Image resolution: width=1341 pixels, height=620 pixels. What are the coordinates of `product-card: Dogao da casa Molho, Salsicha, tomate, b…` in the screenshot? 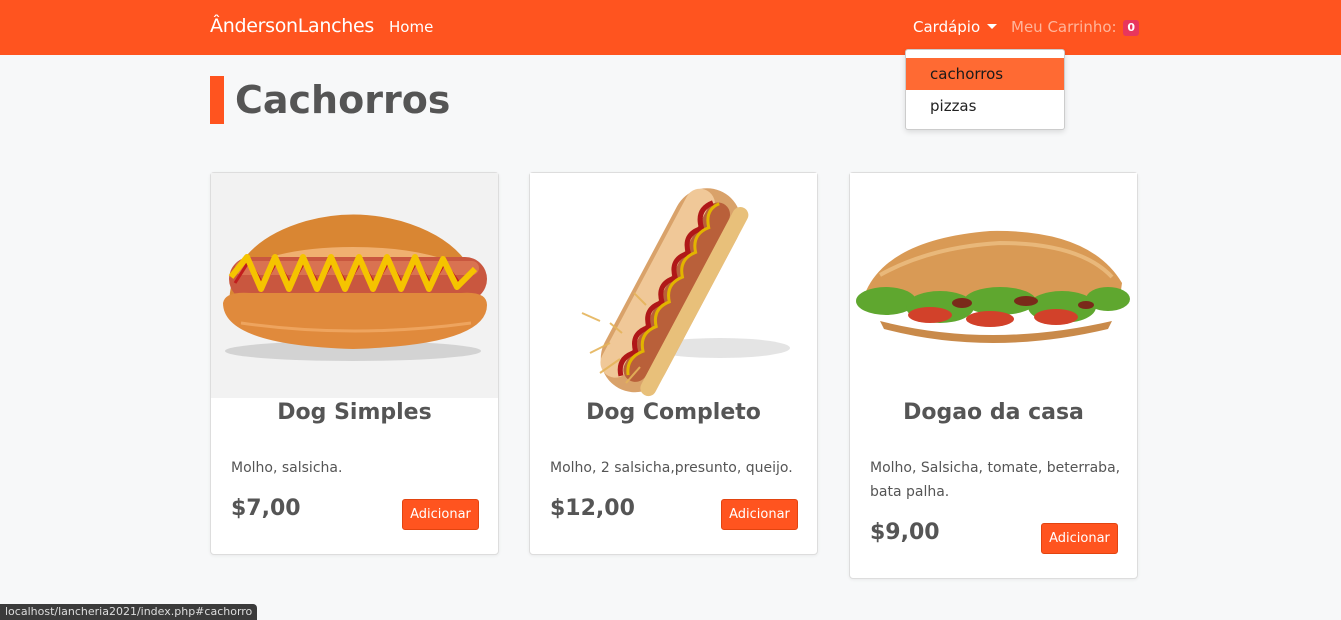 It's located at (993, 375).